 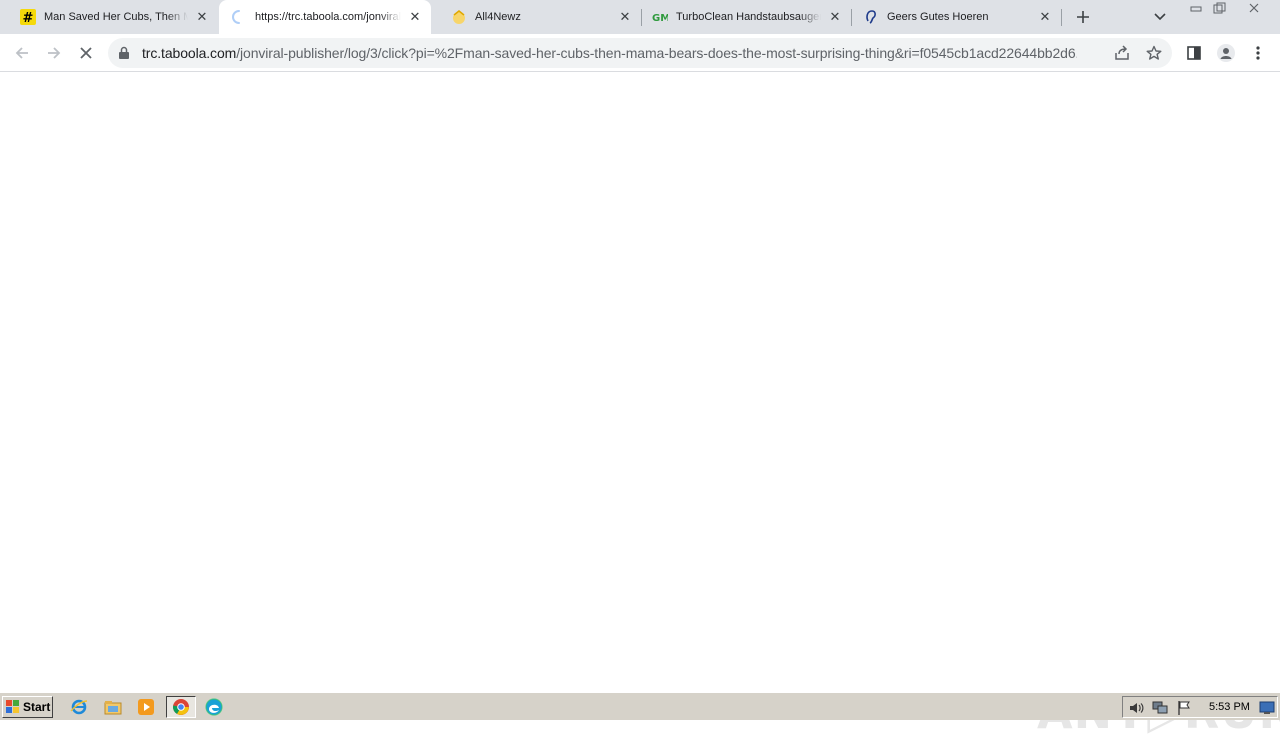 What do you see at coordinates (1122, 53) in the screenshot?
I see `share-icon` at bounding box center [1122, 53].